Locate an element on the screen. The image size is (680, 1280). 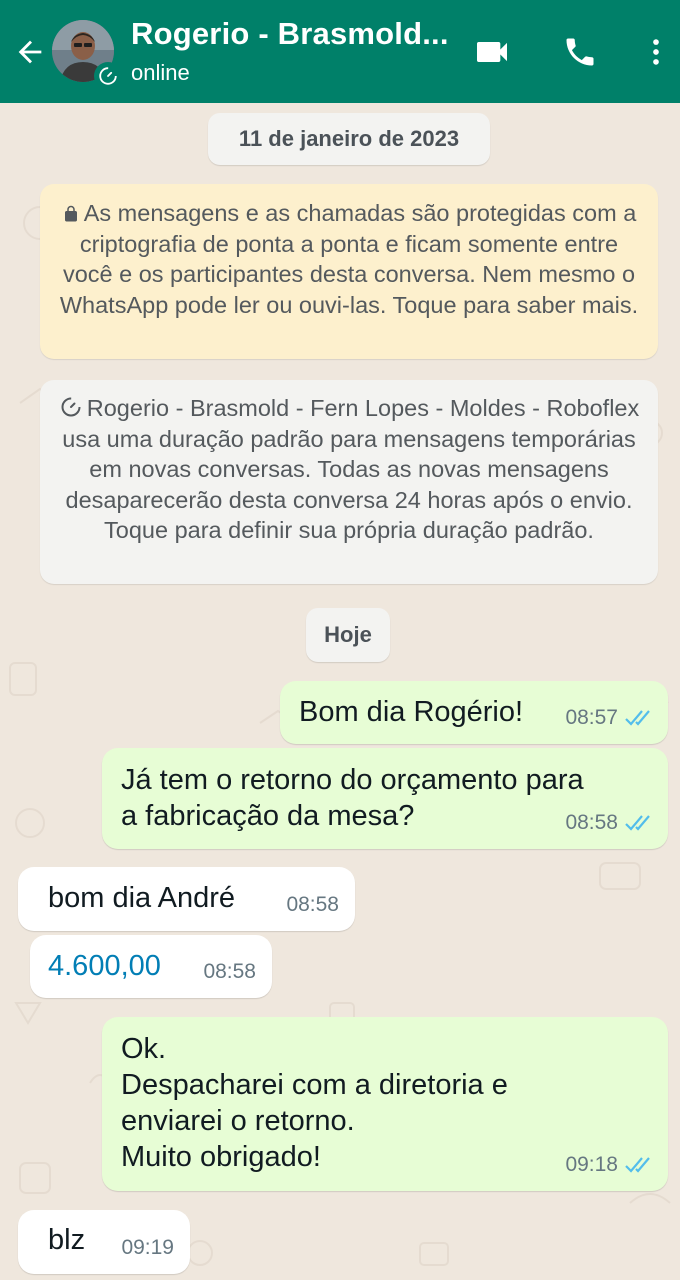
contact-status: online is located at coordinates (160, 72).